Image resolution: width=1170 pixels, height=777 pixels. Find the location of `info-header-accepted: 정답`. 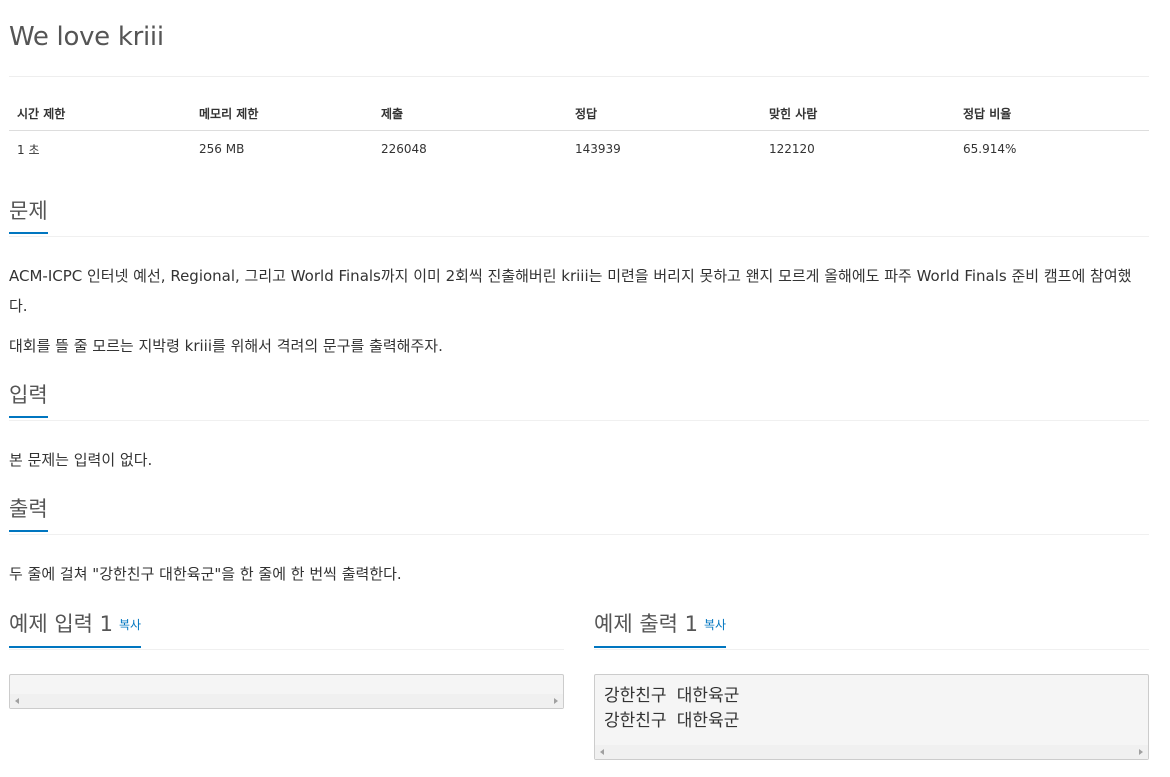

info-header-accepted: 정답 is located at coordinates (664, 113).